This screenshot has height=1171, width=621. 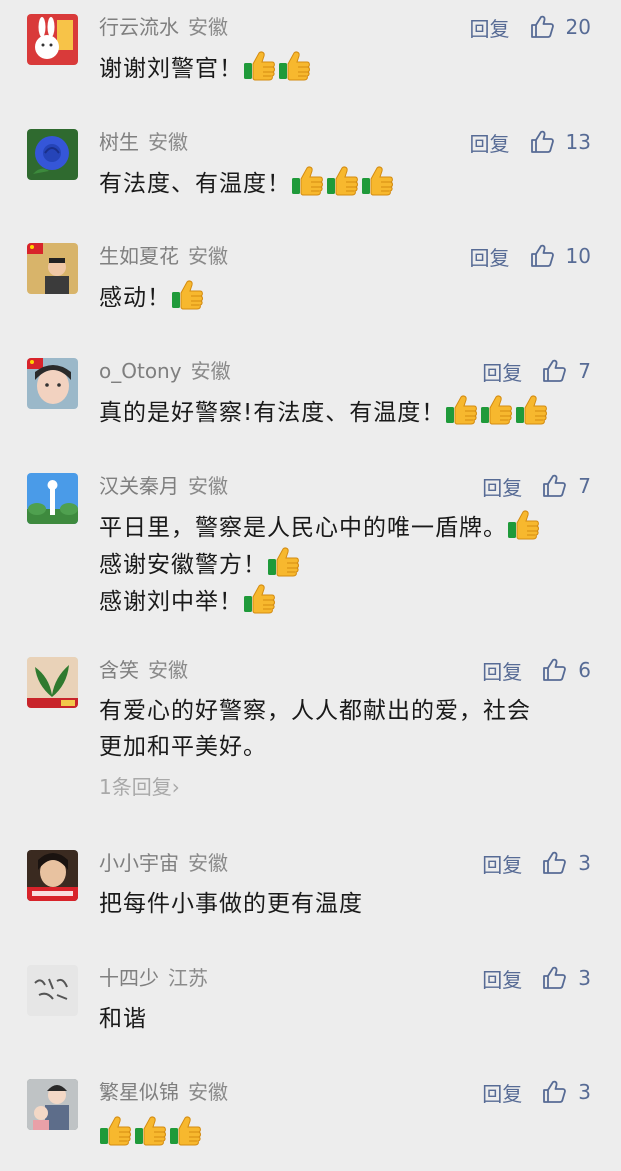 I want to click on comment-line-text: 感动！, so click(x=135, y=298).